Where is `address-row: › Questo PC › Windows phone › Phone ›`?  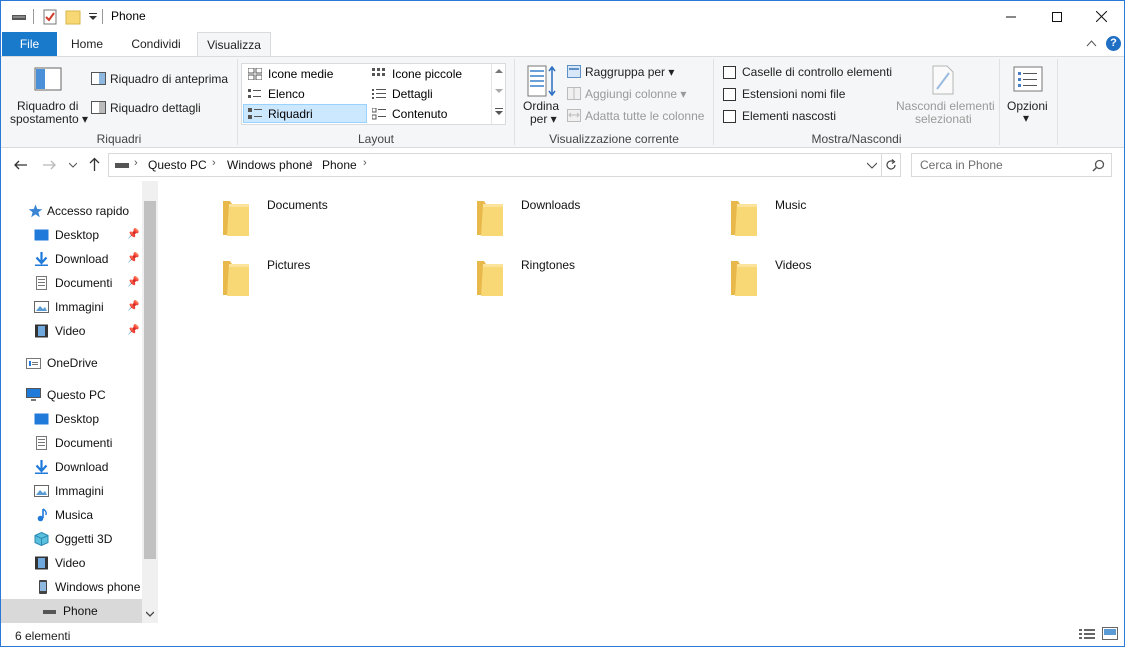
address-row: › Questo PC › Windows phone › Phone › is located at coordinates (562, 165).